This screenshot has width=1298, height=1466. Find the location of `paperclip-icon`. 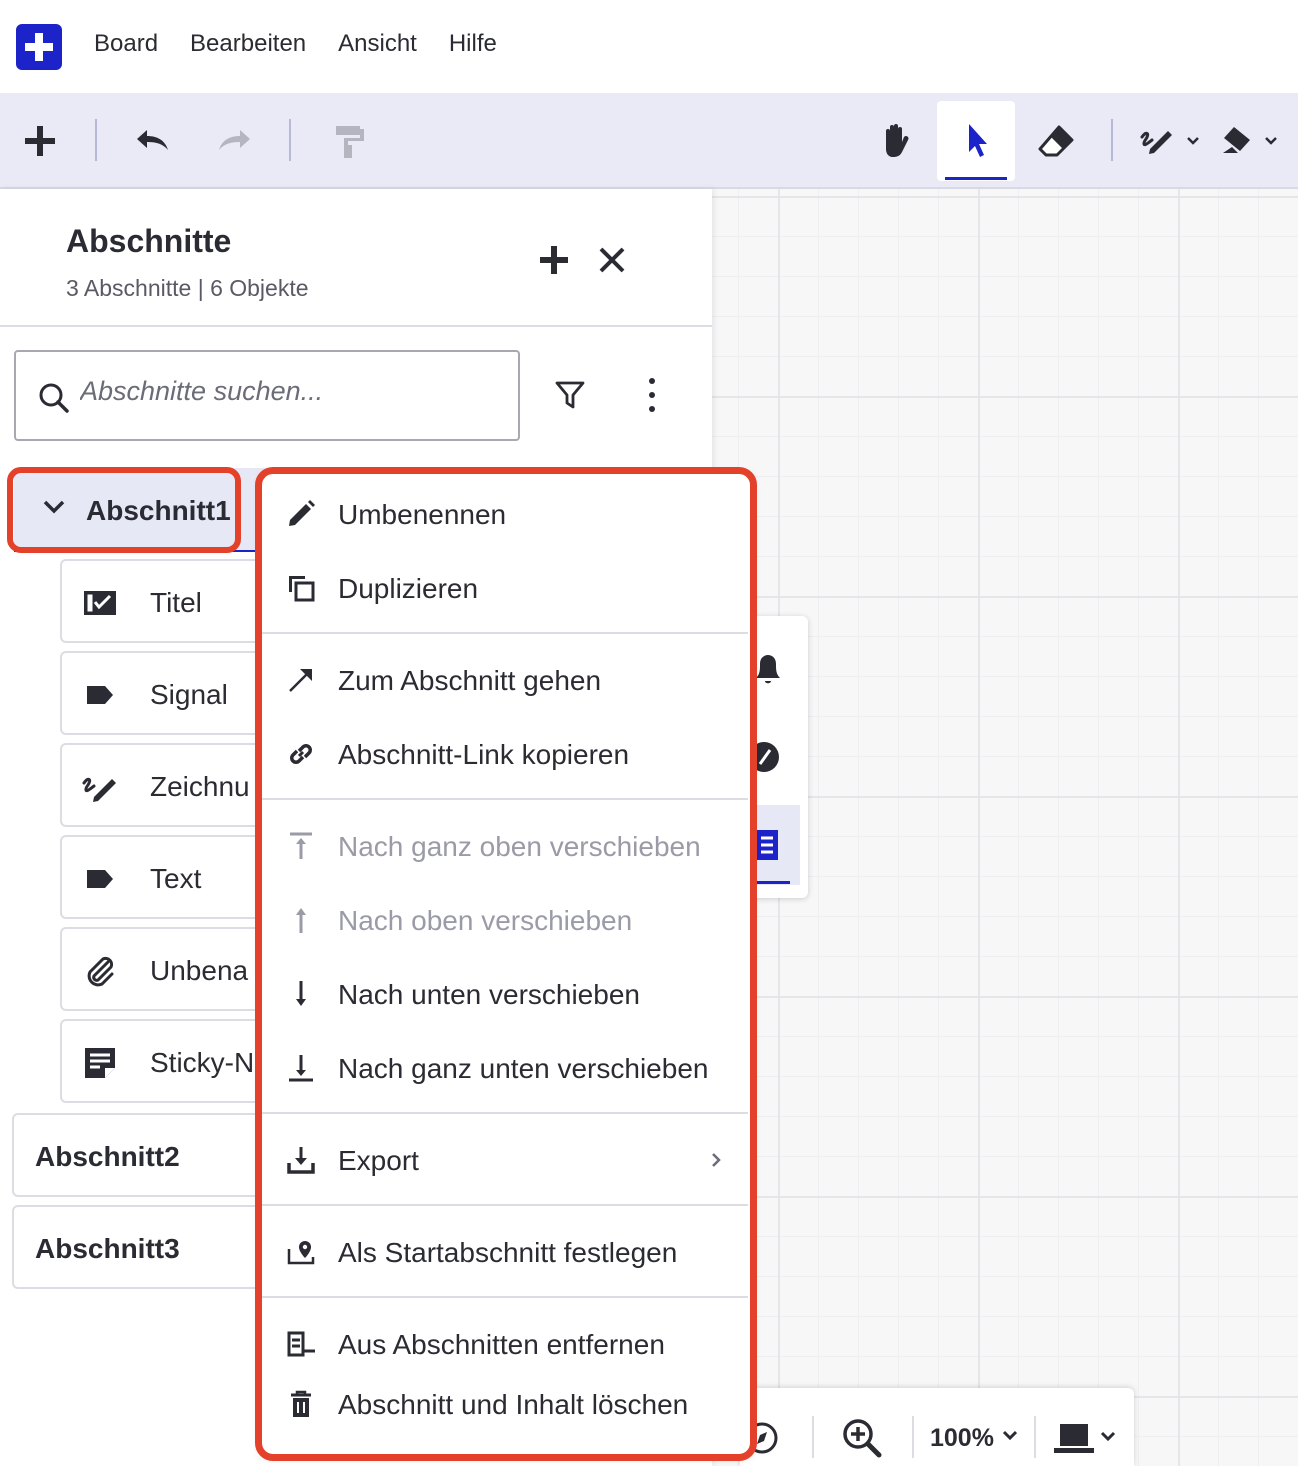

paperclip-icon is located at coordinates (100, 971).